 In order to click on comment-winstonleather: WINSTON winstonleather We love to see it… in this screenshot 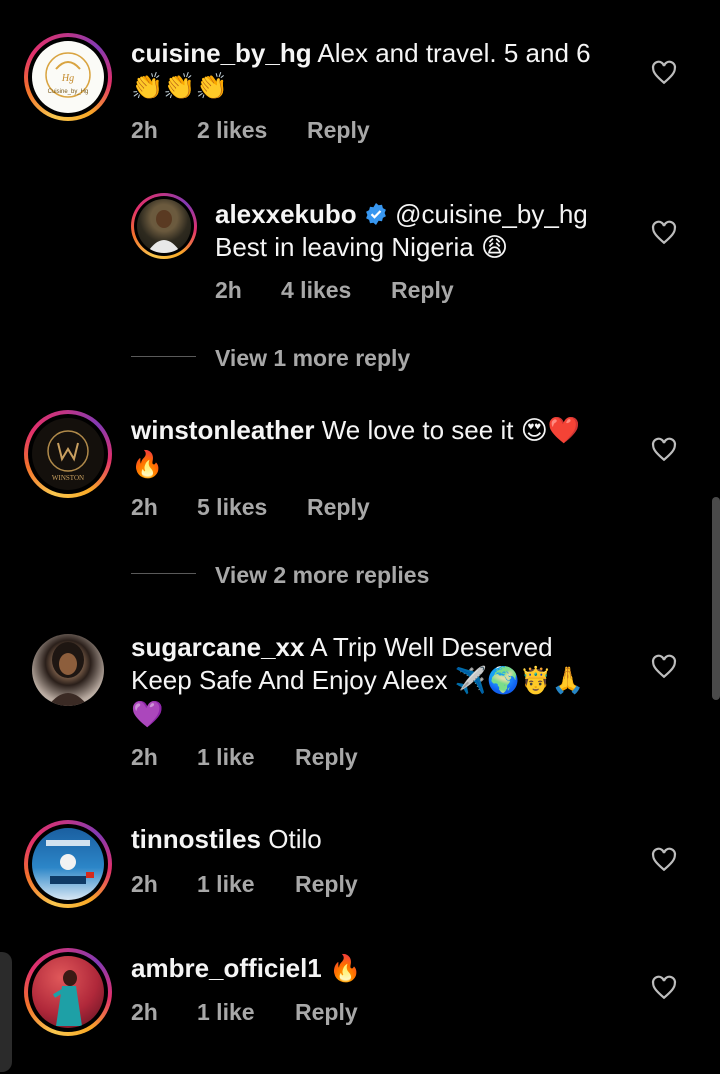, I will do `click(360, 470)`.